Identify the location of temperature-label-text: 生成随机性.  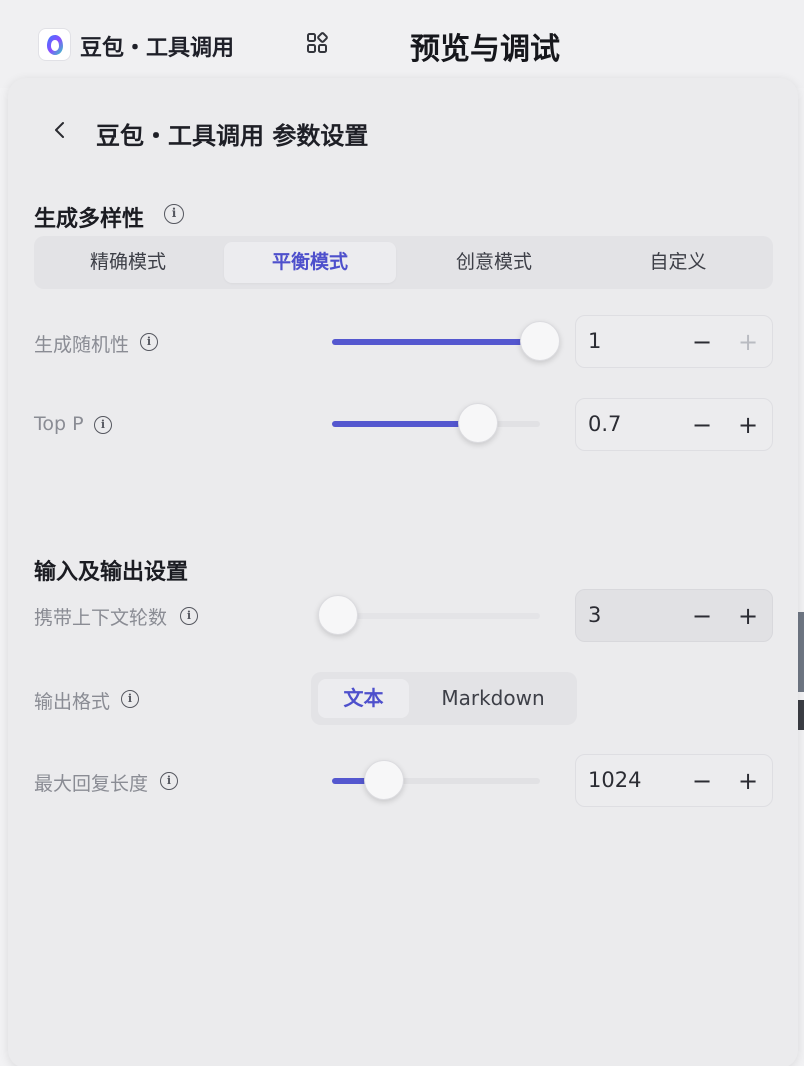
(82, 345).